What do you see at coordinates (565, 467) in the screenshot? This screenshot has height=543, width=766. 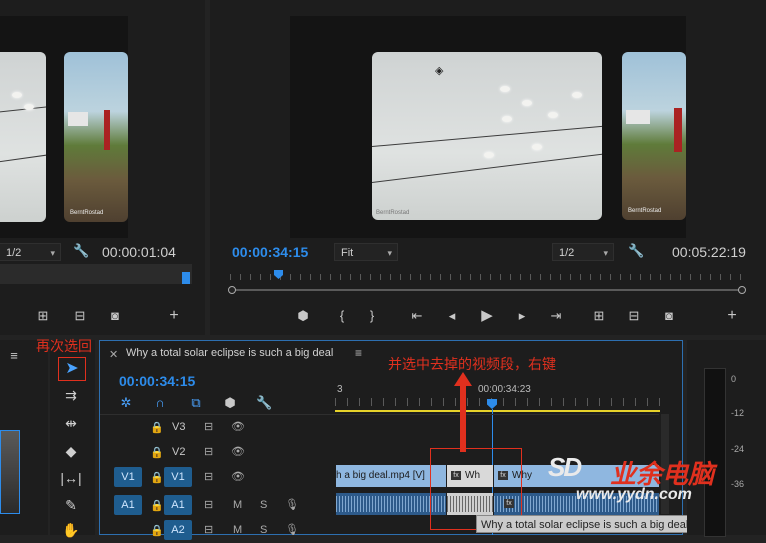 I see `logo-mark: SD` at bounding box center [565, 467].